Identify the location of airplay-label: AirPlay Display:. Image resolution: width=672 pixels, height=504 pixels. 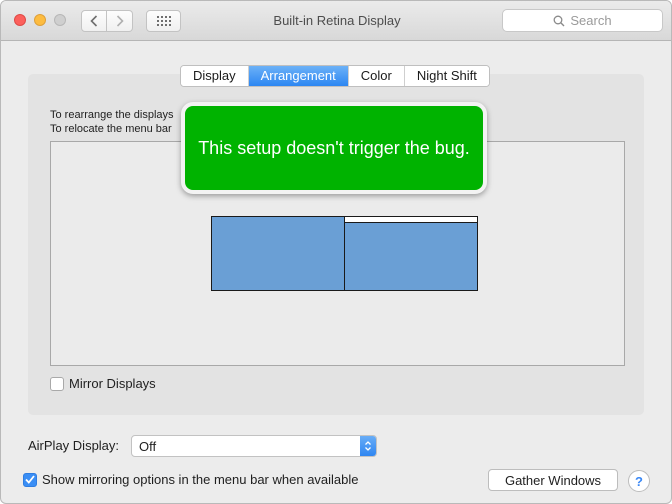
(74, 445).